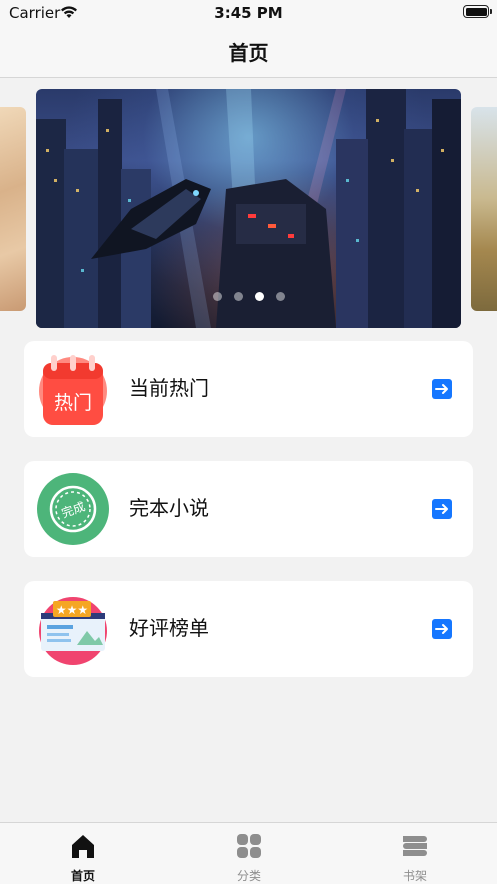  What do you see at coordinates (169, 388) in the screenshot?
I see `menu-item-label: 当前热门` at bounding box center [169, 388].